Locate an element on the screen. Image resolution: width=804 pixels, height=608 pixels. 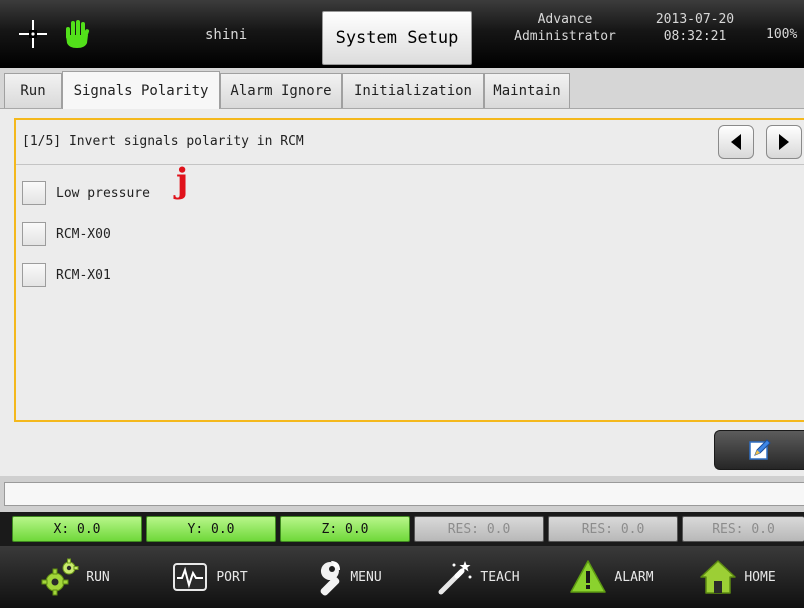
triangle-right-icon is located at coordinates (784, 142).